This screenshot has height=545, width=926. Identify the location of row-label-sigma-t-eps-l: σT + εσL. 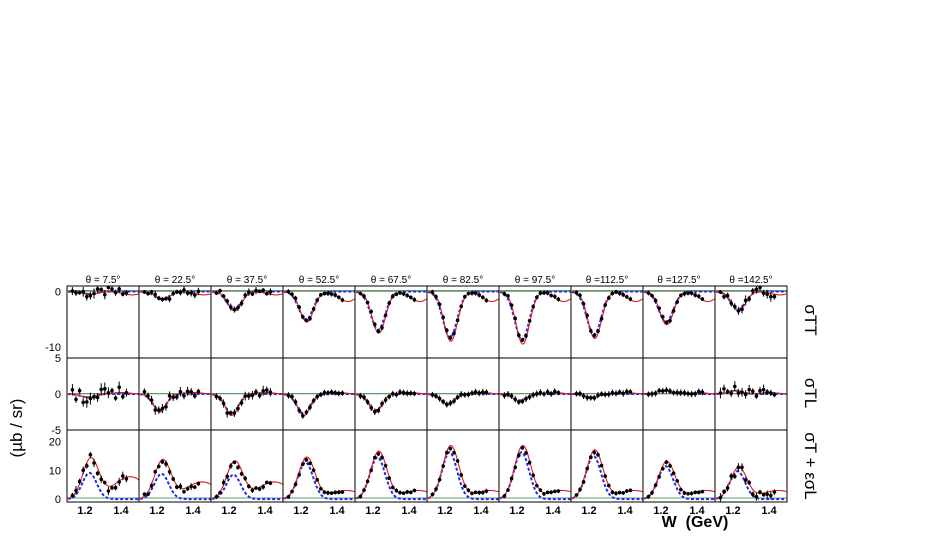
(810, 465).